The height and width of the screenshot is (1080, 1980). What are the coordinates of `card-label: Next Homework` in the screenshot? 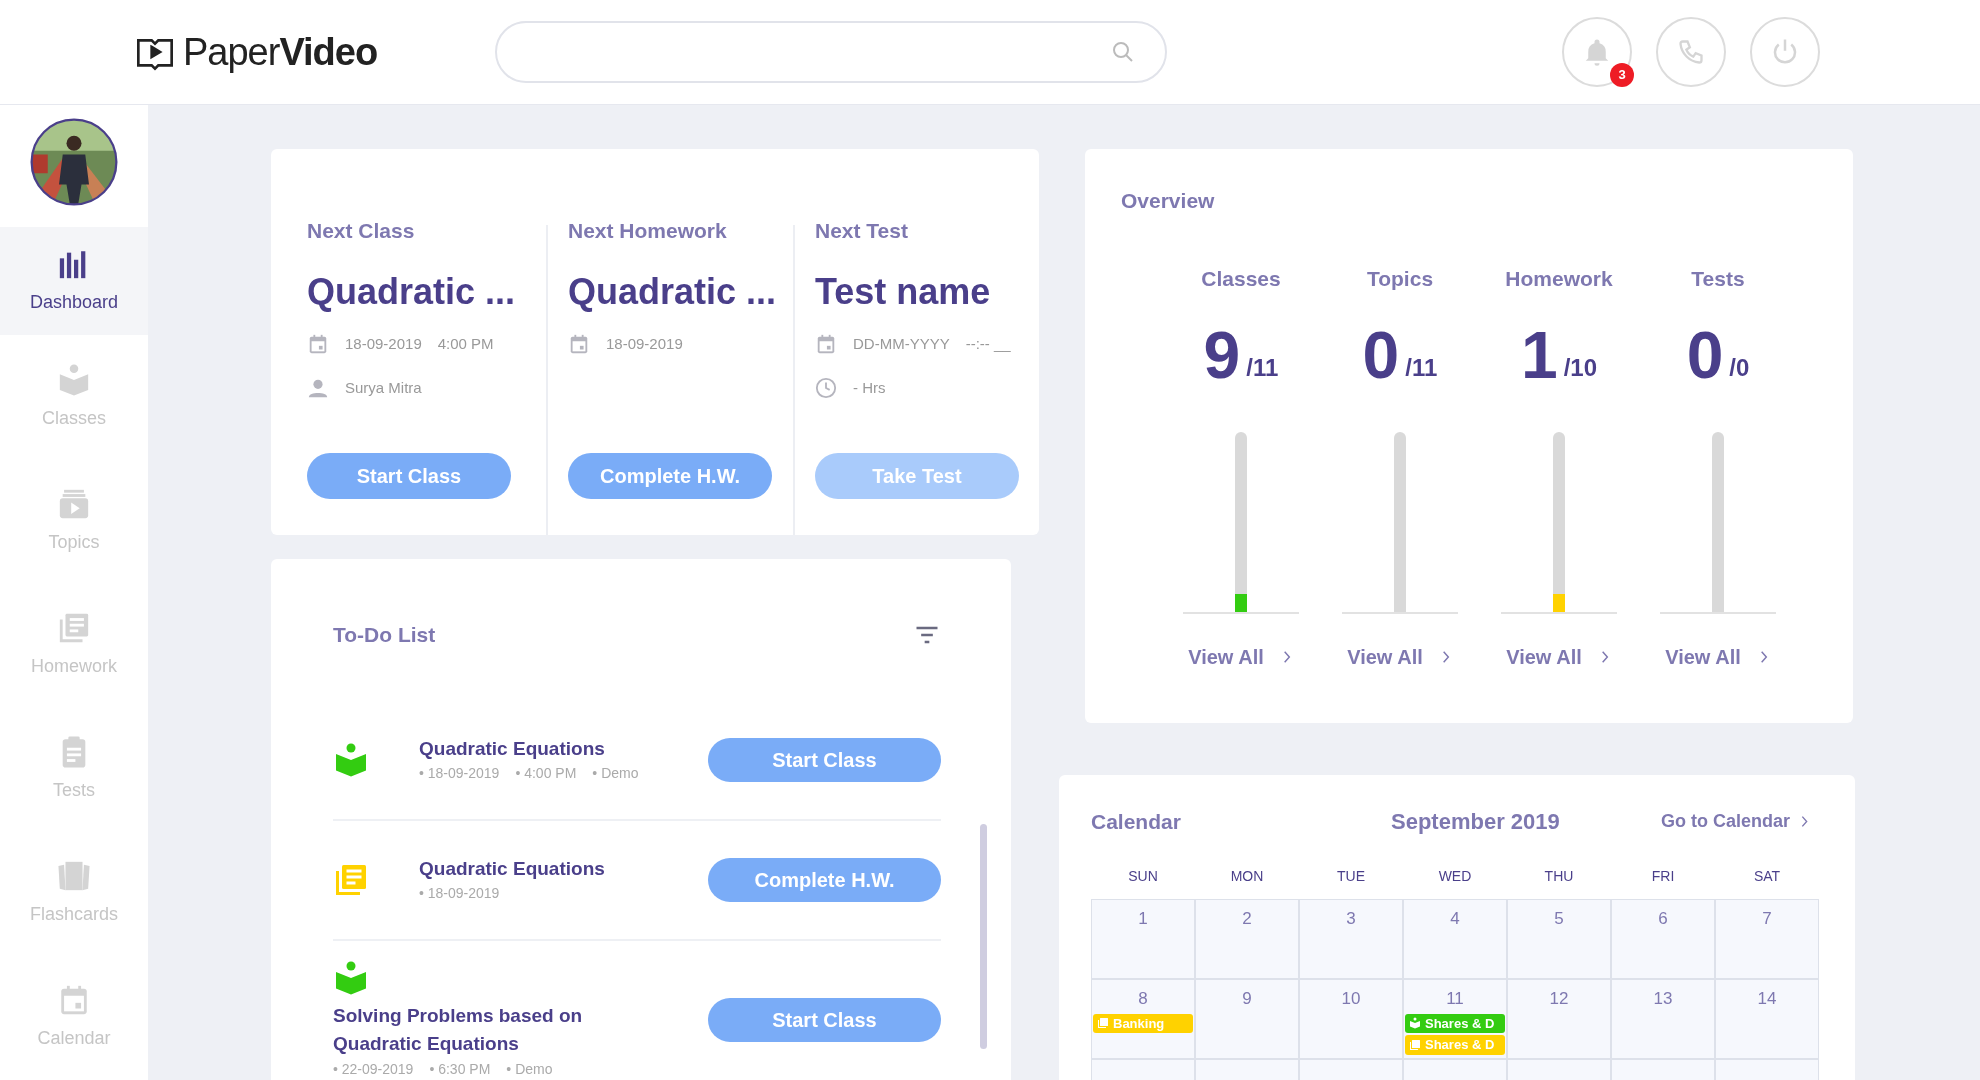 It's located at (648, 231).